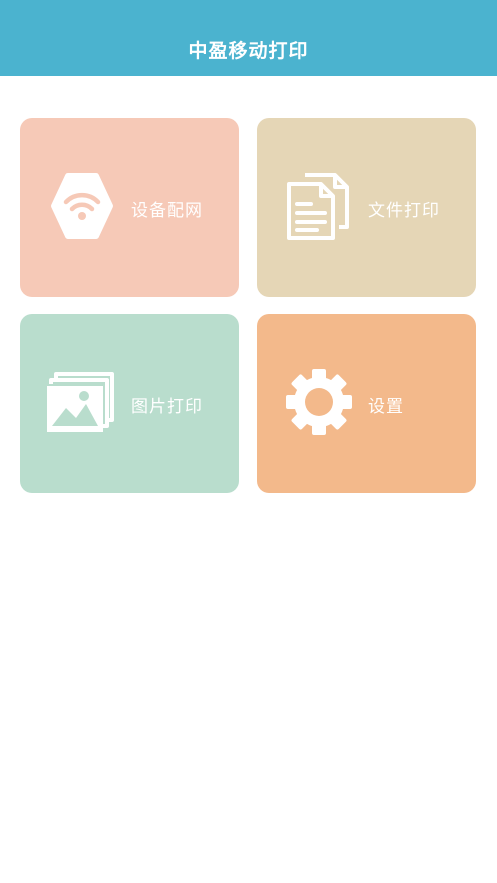 The image size is (497, 883). What do you see at coordinates (248, 51) in the screenshot?
I see `app-title: 中盈移动打印` at bounding box center [248, 51].